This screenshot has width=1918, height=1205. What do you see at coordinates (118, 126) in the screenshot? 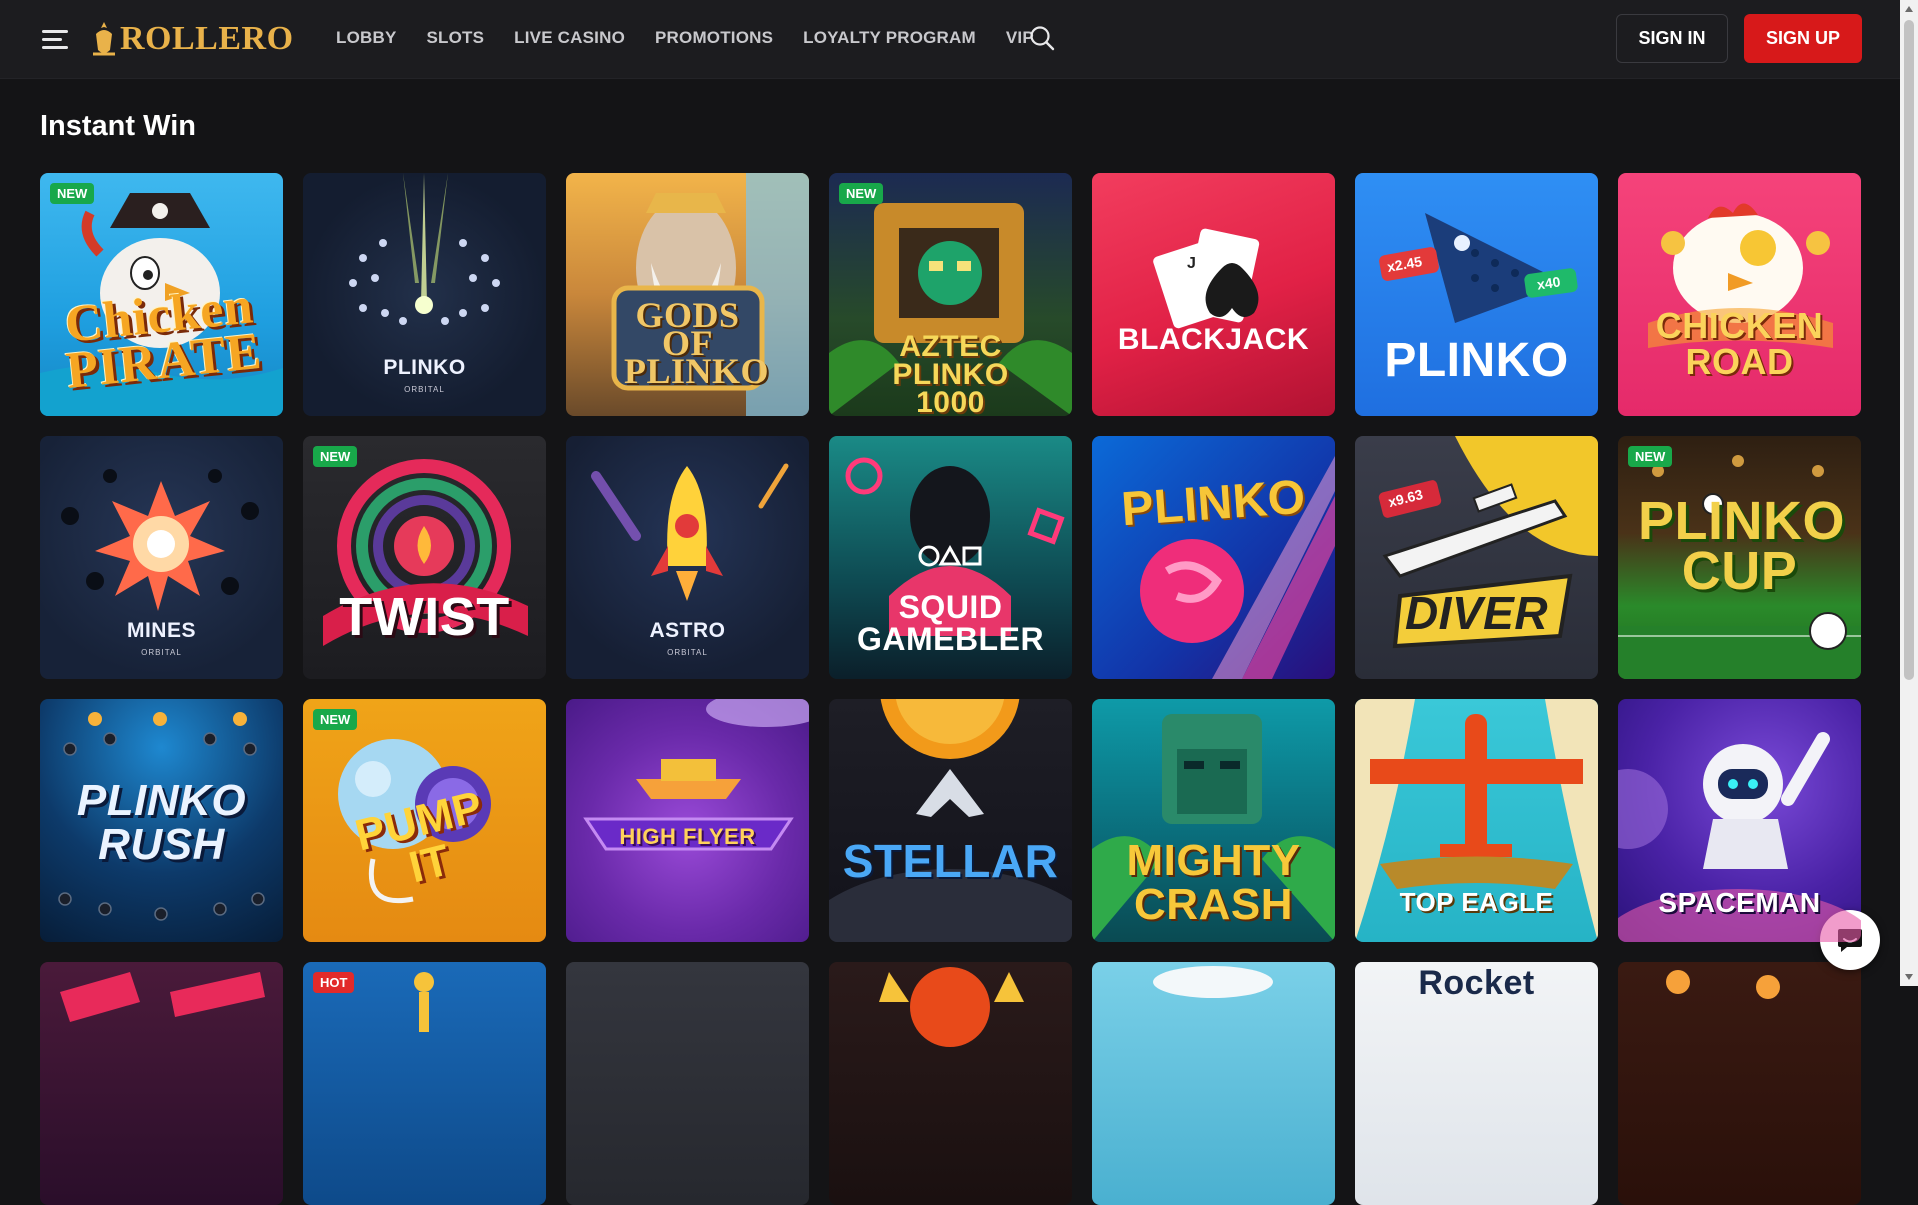
I see `section-title: Instant Win` at bounding box center [118, 126].